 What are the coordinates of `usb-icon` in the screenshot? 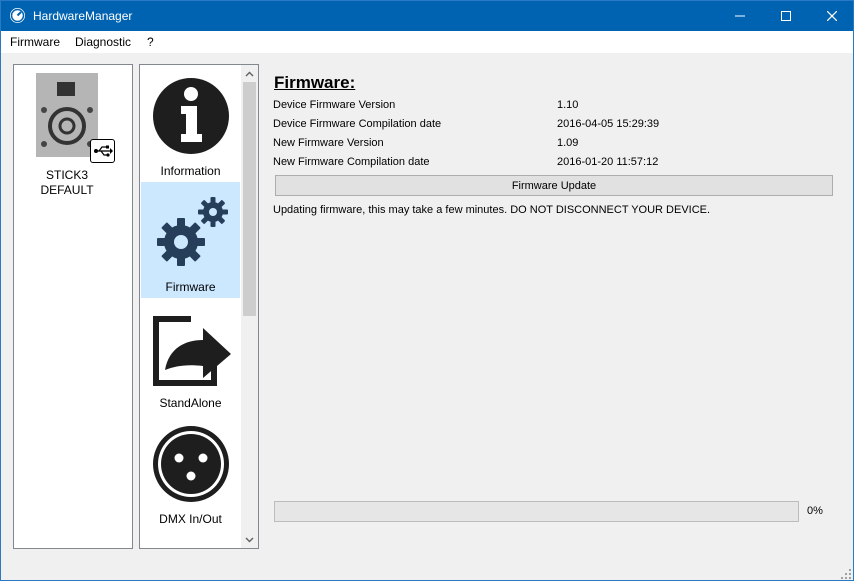 It's located at (102, 151).